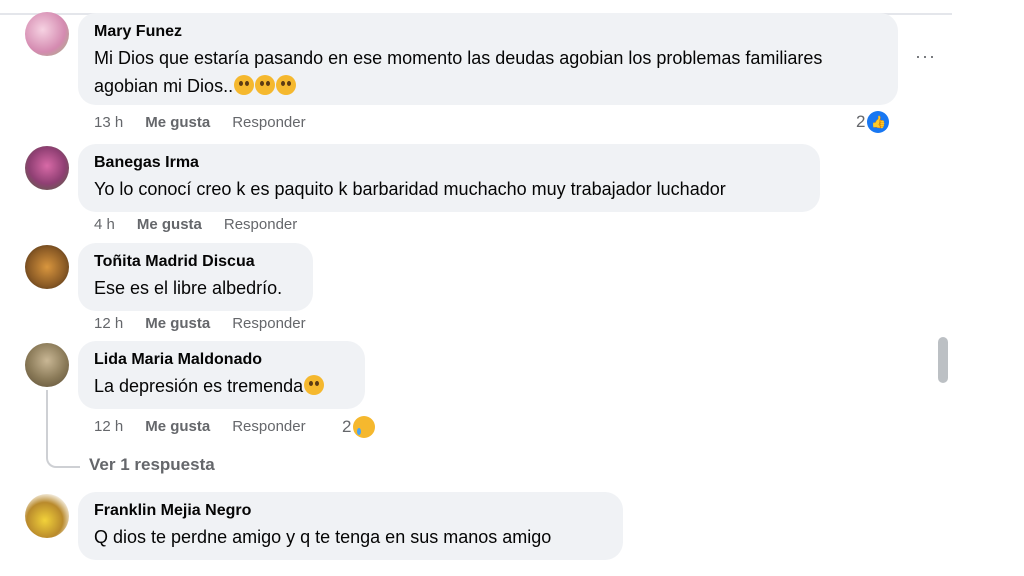 The image size is (1024, 576). What do you see at coordinates (199, 386) in the screenshot?
I see `comment-text-content: La depresión es tremenda` at bounding box center [199, 386].